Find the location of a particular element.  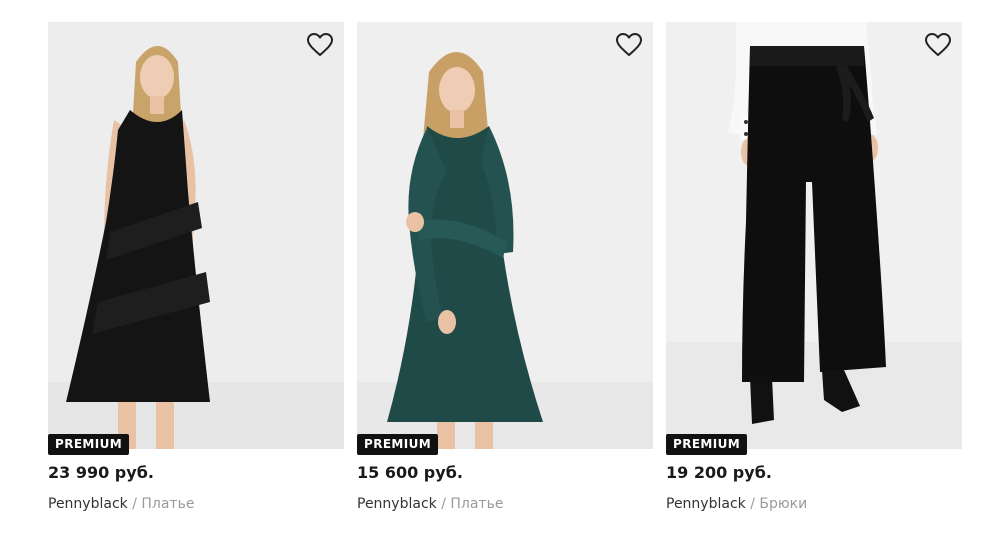

product-meta: Pennyblack / Брюки is located at coordinates (736, 504).